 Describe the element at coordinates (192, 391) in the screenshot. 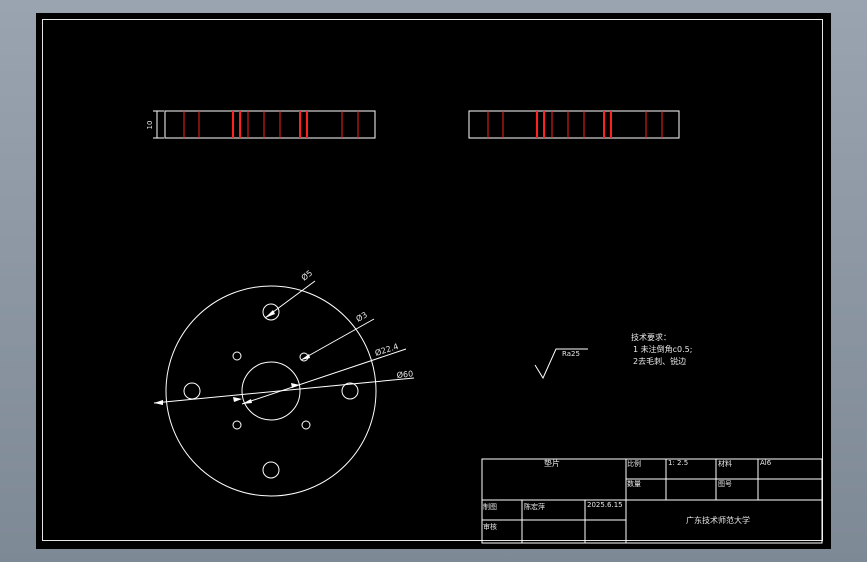

I see `hole-left` at that location.